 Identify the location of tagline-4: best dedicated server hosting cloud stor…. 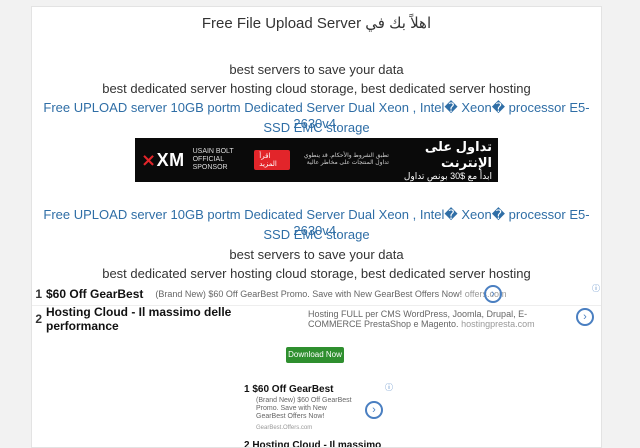
(316, 273).